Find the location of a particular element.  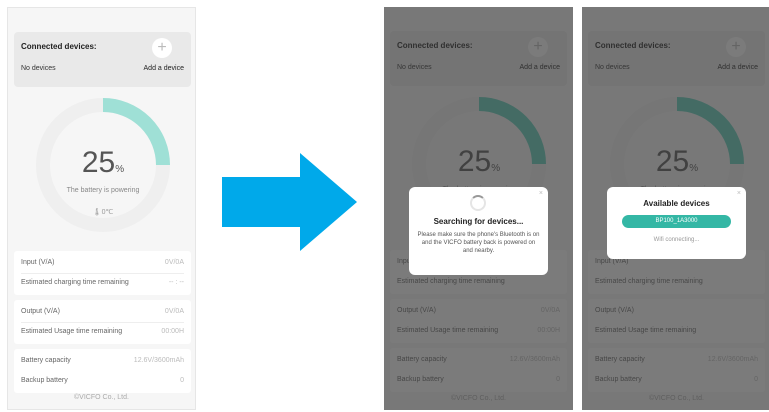

thermometer-icon: 🌡 is located at coordinates (97, 212).